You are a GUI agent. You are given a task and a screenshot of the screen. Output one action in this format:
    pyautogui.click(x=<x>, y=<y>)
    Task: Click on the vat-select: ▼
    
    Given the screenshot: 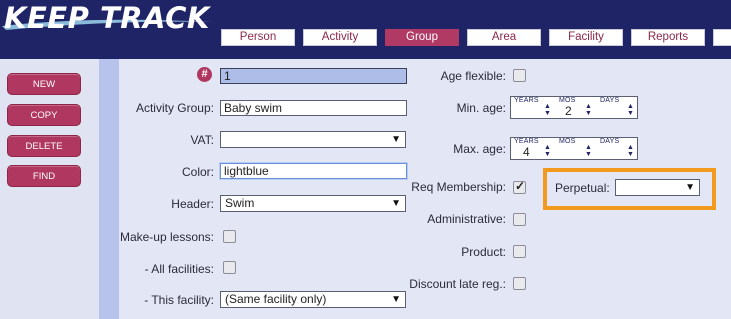 What is the action you would take?
    pyautogui.click(x=313, y=139)
    